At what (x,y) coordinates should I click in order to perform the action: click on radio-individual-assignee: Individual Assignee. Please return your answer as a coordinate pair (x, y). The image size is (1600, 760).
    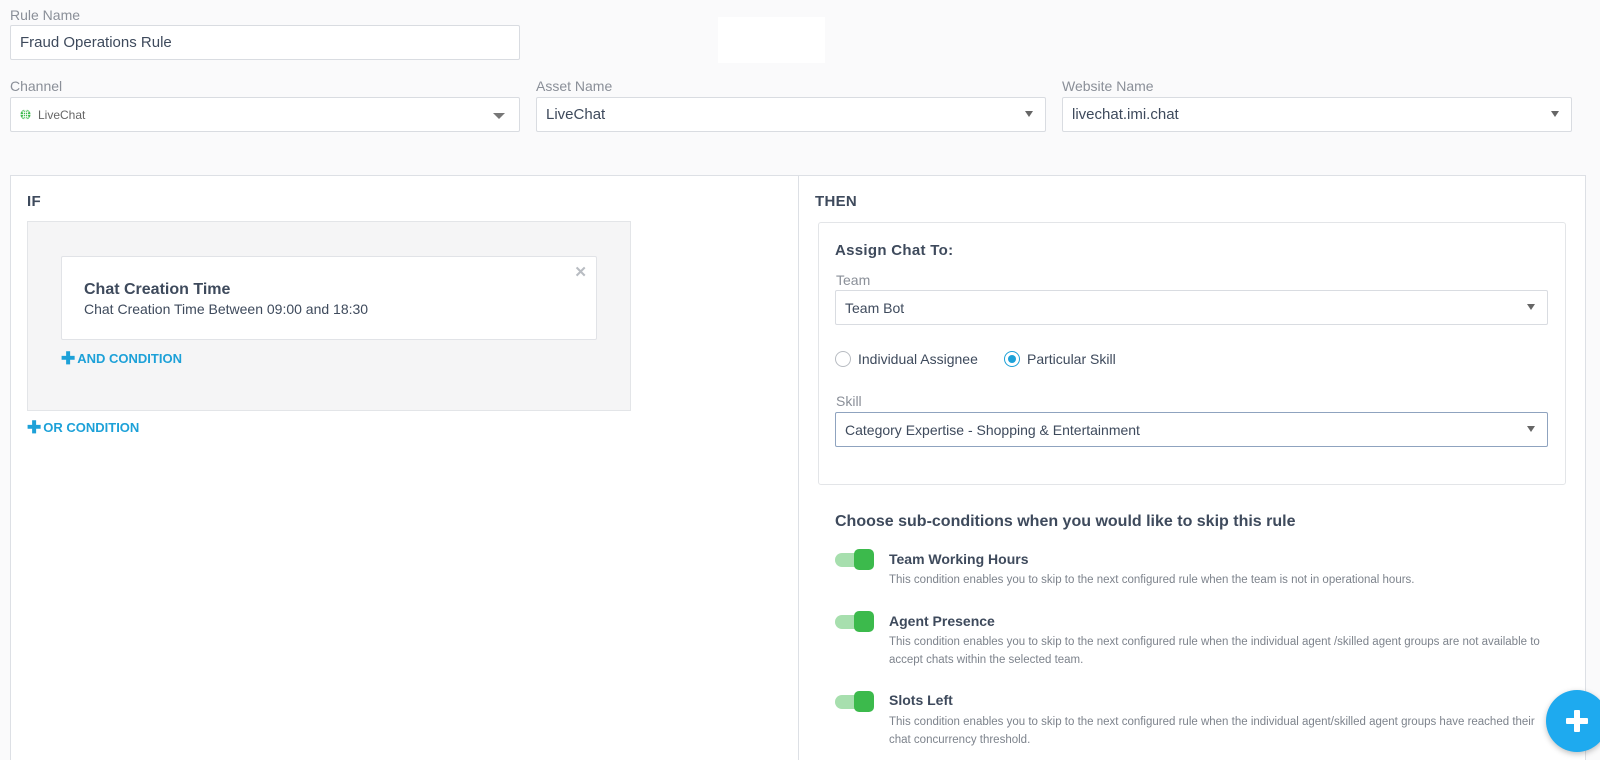
    Looking at the image, I should click on (906, 359).